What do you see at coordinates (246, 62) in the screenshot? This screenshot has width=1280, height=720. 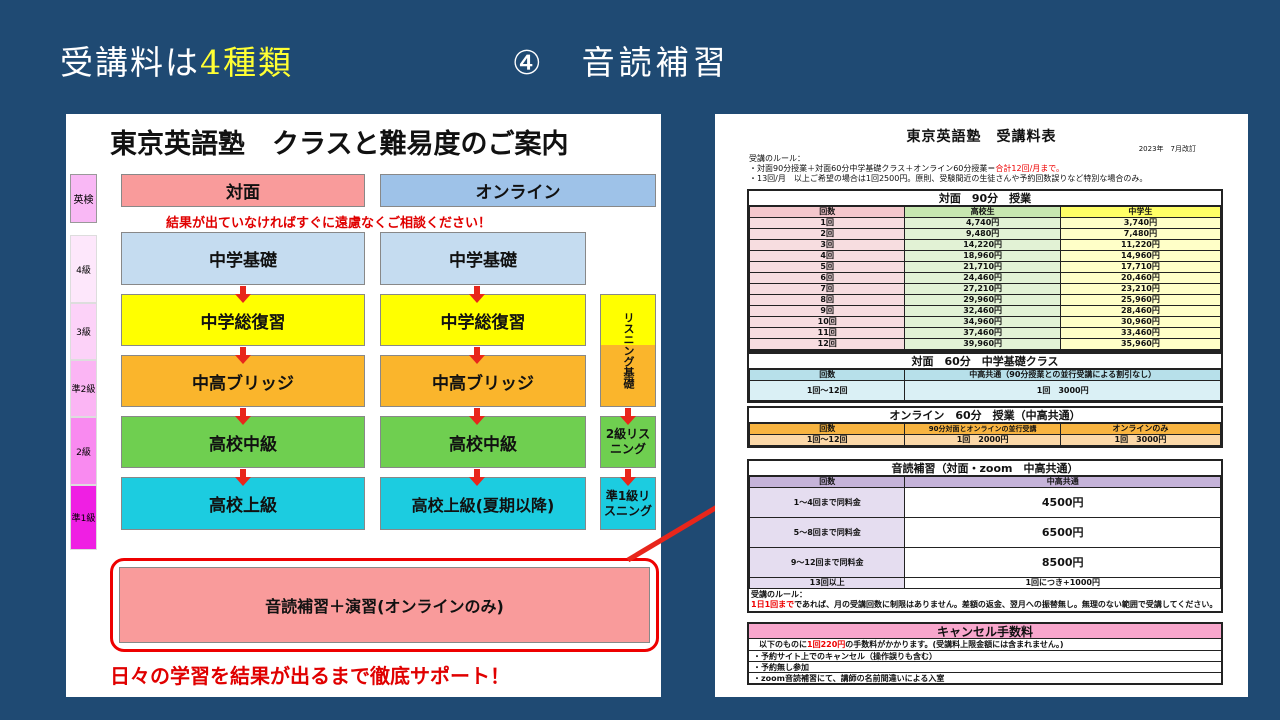 I see `title-highlight: 4種類` at bounding box center [246, 62].